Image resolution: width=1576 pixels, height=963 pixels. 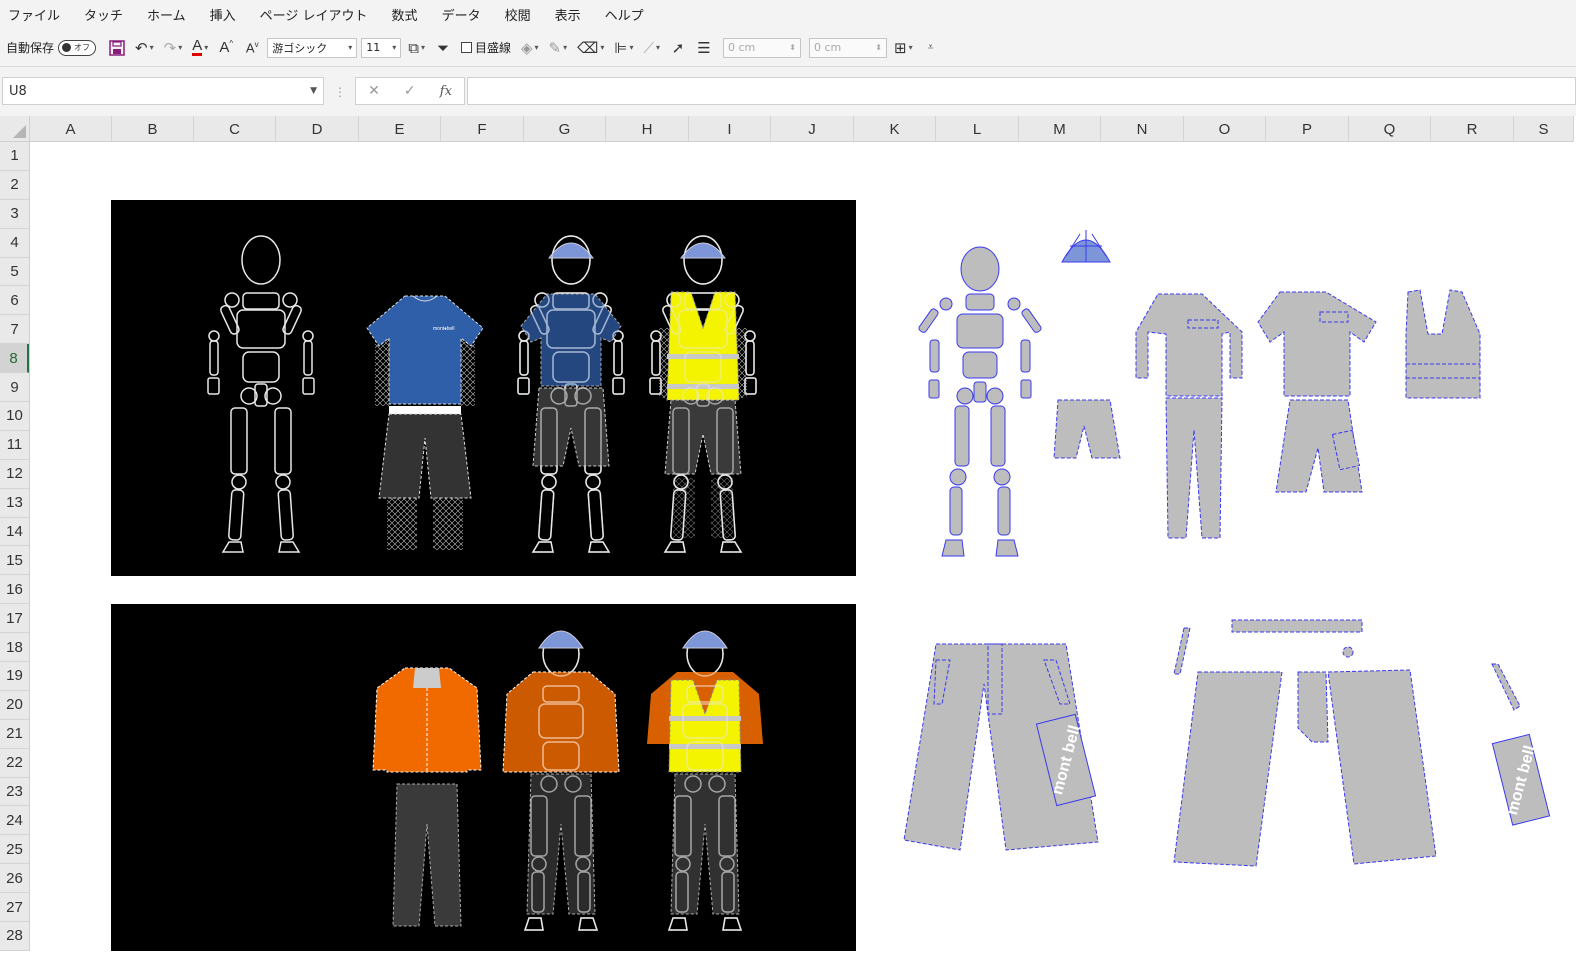 What do you see at coordinates (647, 129) in the screenshot?
I see `column-header: H` at bounding box center [647, 129].